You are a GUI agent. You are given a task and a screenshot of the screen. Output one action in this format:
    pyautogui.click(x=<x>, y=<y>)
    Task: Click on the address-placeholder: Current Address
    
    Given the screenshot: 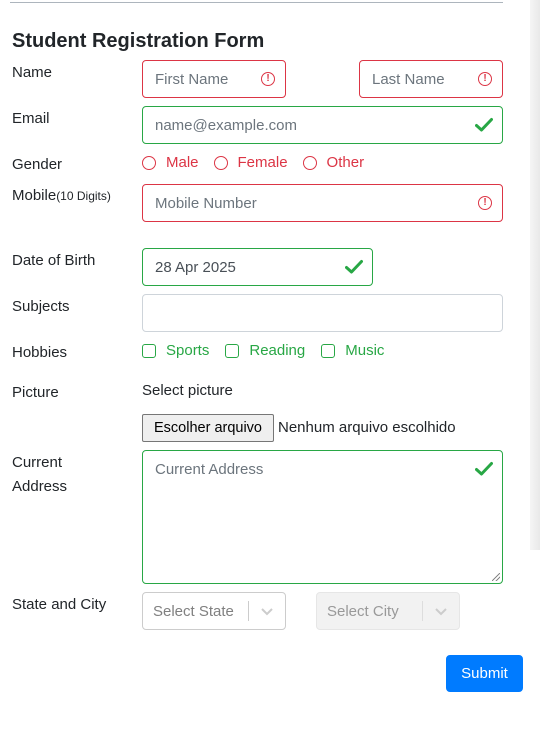 What is the action you would take?
    pyautogui.click(x=209, y=469)
    